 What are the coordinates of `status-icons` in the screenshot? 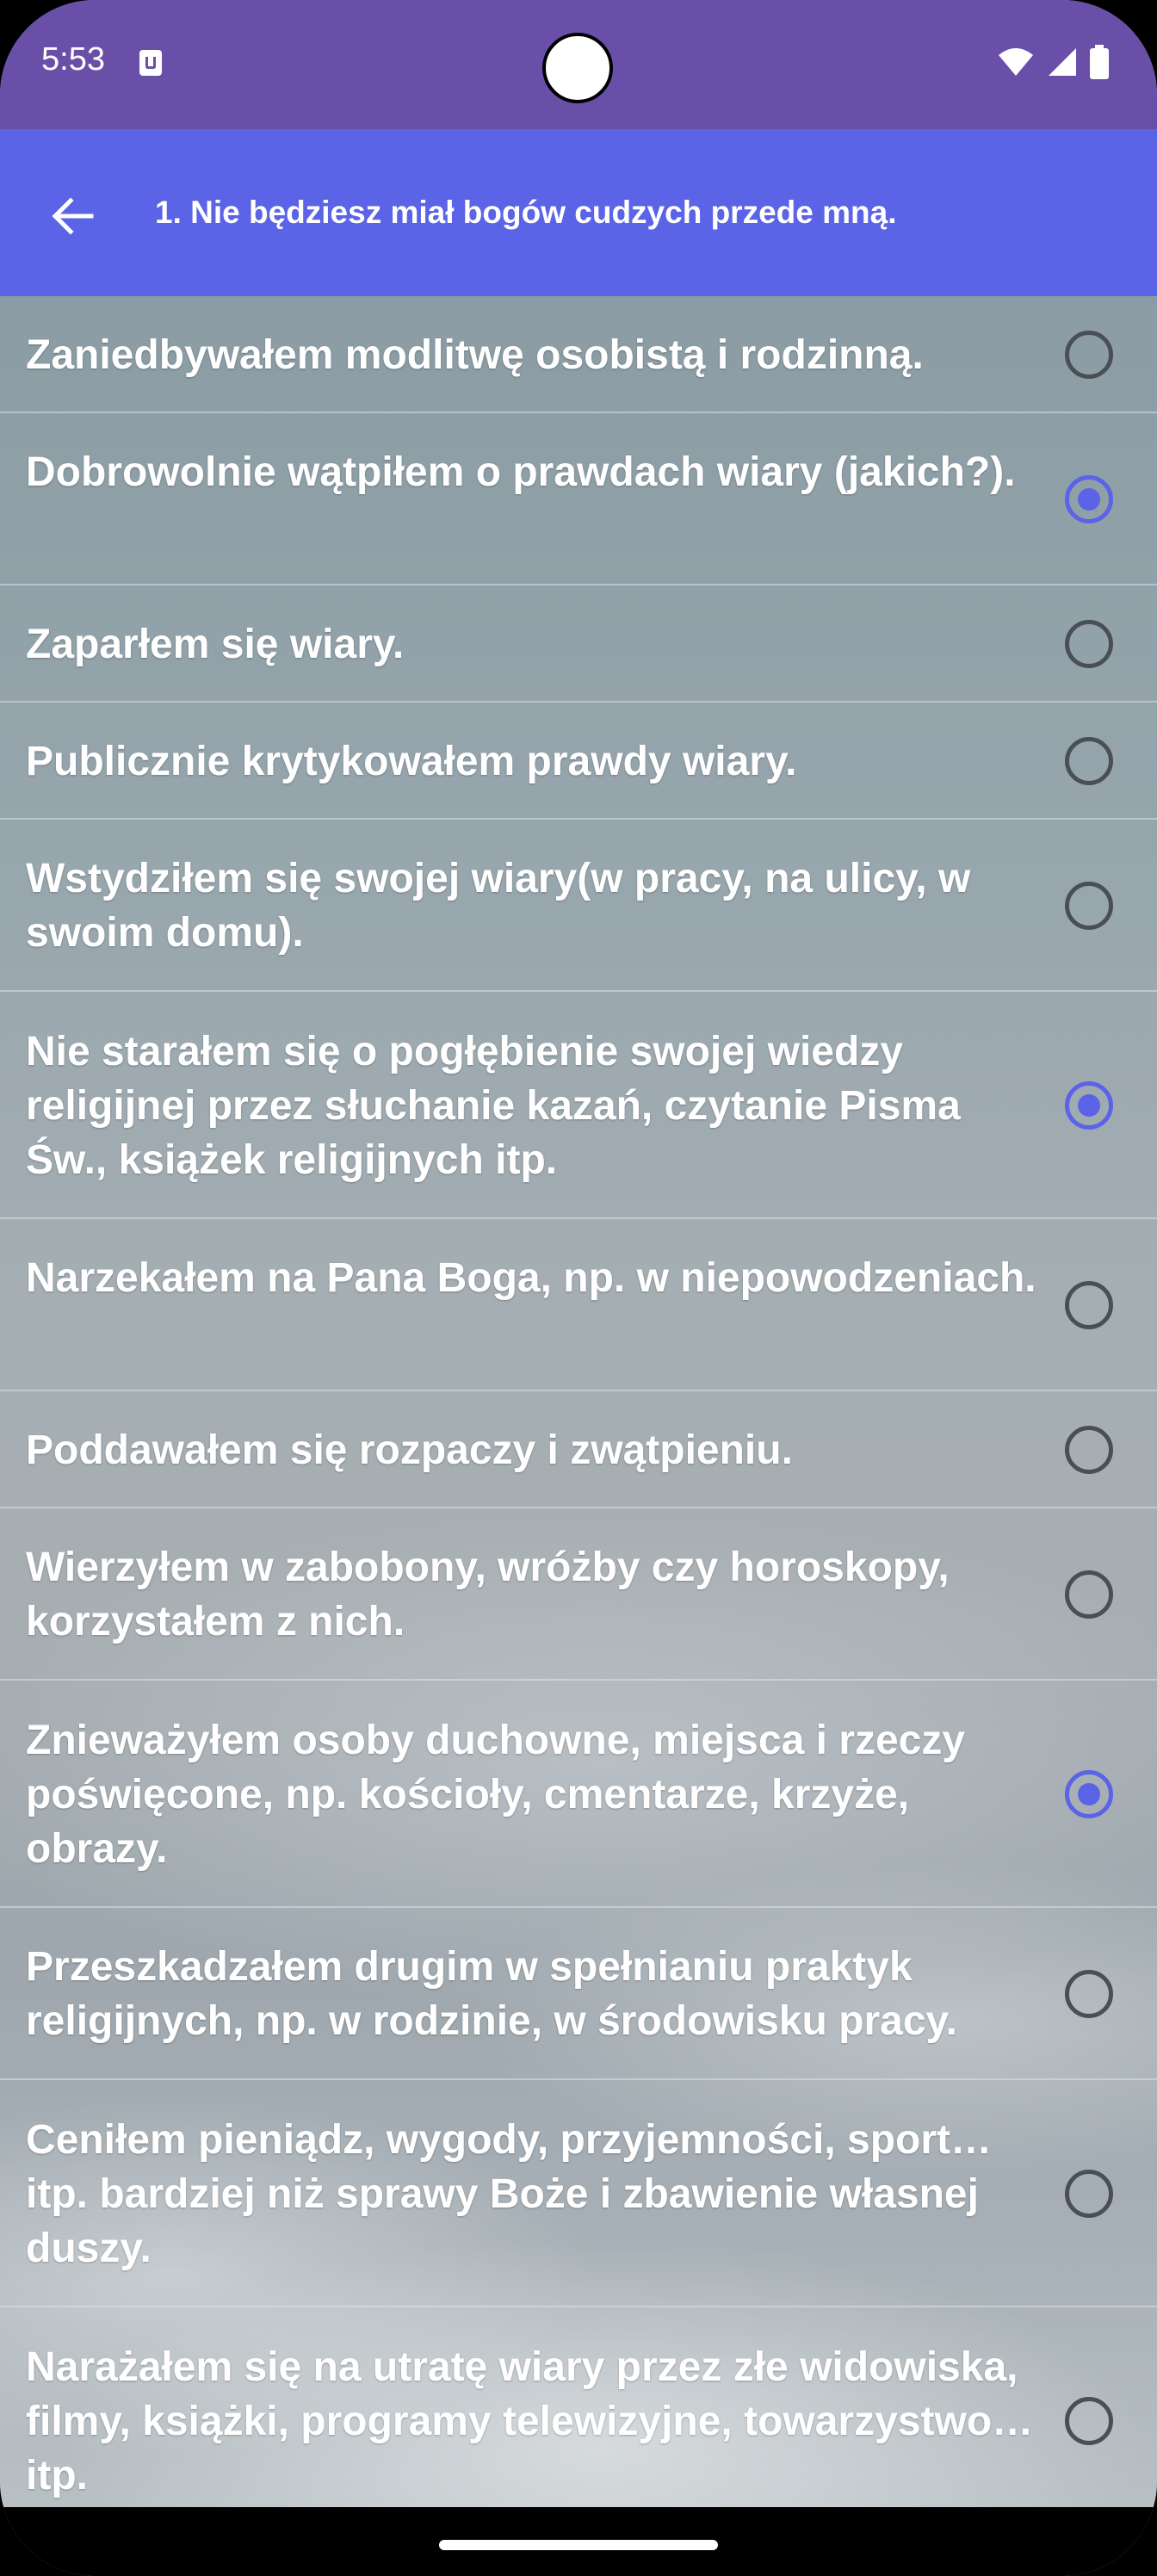 It's located at (1053, 62).